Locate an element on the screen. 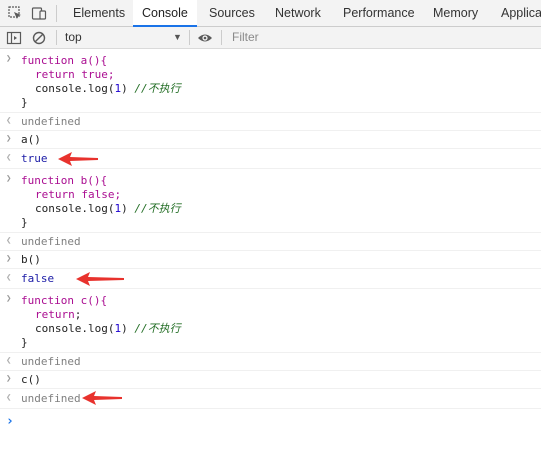 This screenshot has width=541, height=453. tab-console: Console is located at coordinates (165, 13).